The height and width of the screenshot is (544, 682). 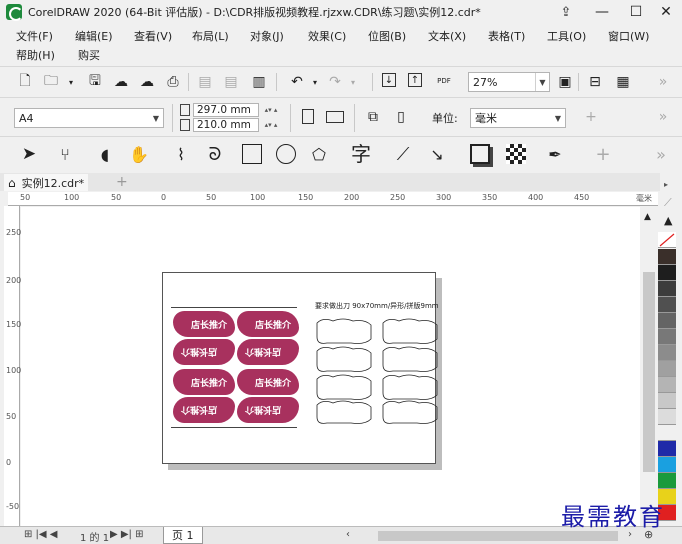 What do you see at coordinates (353, 82) in the screenshot?
I see `redo-dropdown-icon: ▾` at bounding box center [353, 82].